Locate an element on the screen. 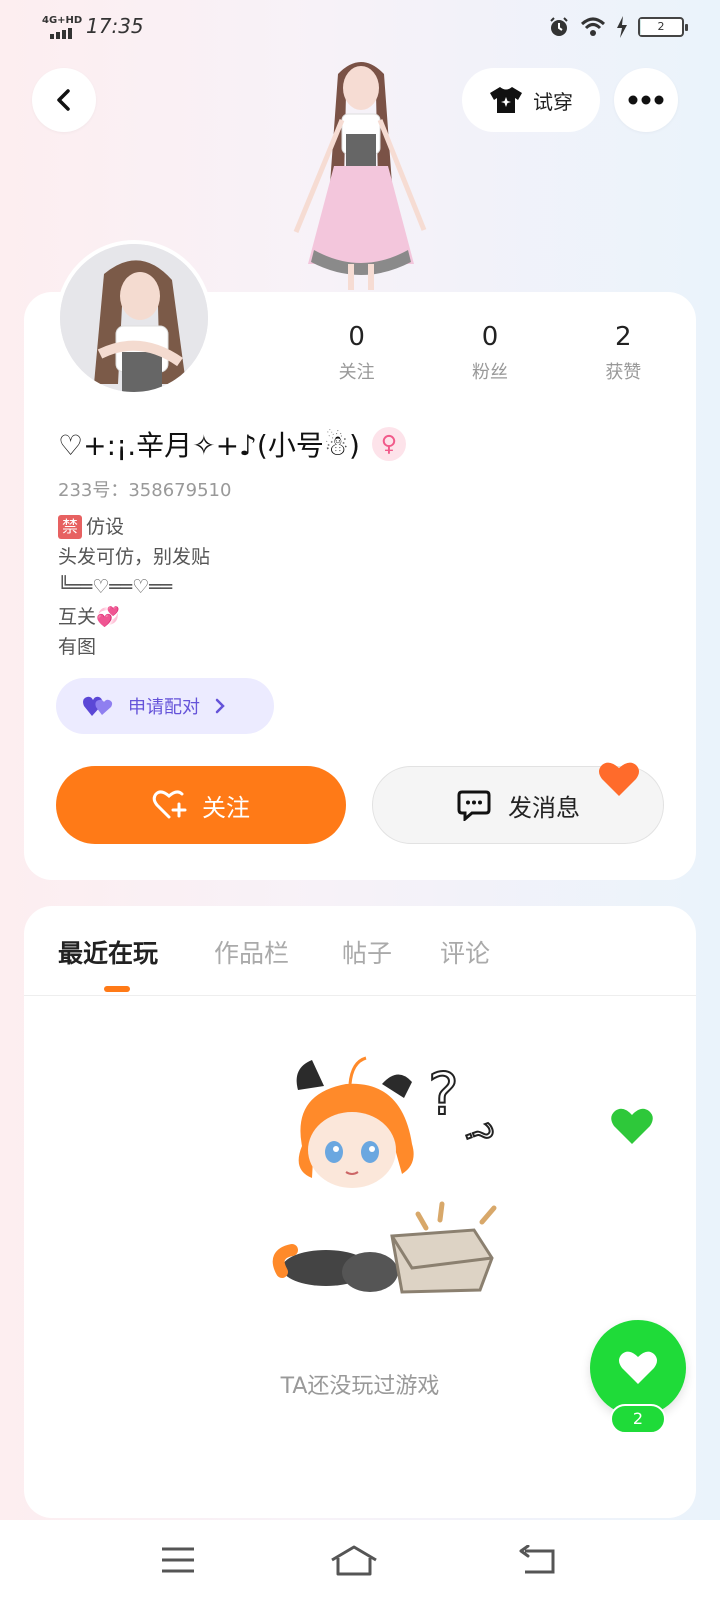 Image resolution: width=720 pixels, height=1600 pixels. back-arrow-icon is located at coordinates (63, 100).